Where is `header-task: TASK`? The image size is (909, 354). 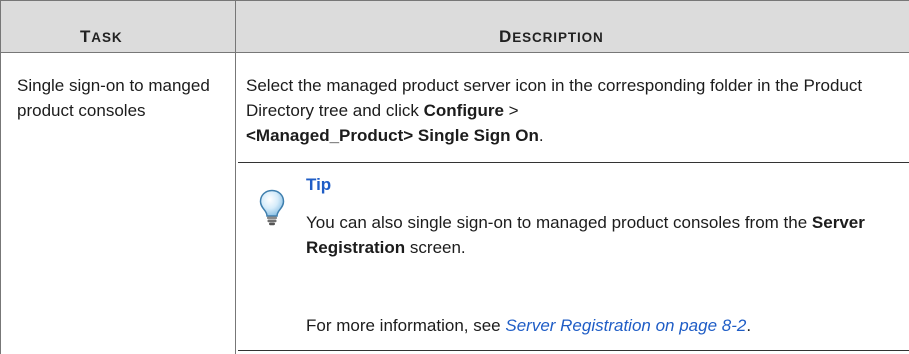 header-task: TASK is located at coordinates (101, 36).